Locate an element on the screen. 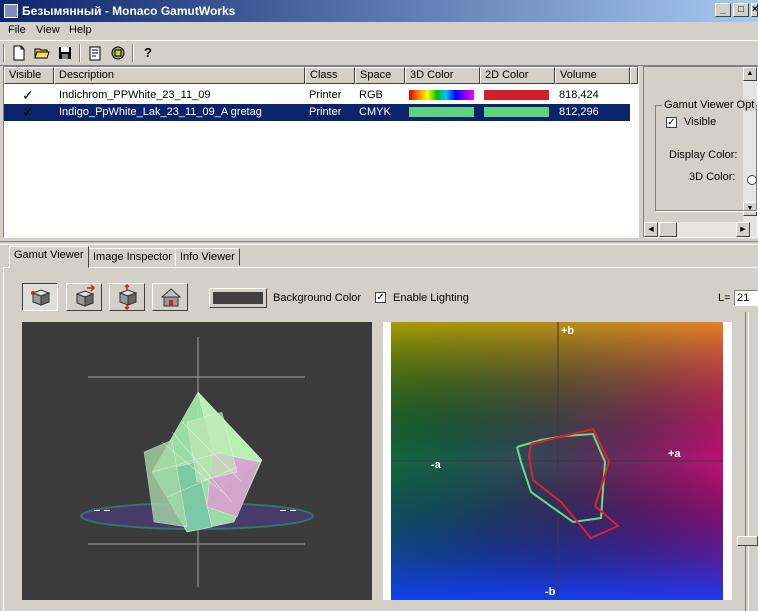  scroll-right-arrow-icon: ▶ is located at coordinates (743, 229).